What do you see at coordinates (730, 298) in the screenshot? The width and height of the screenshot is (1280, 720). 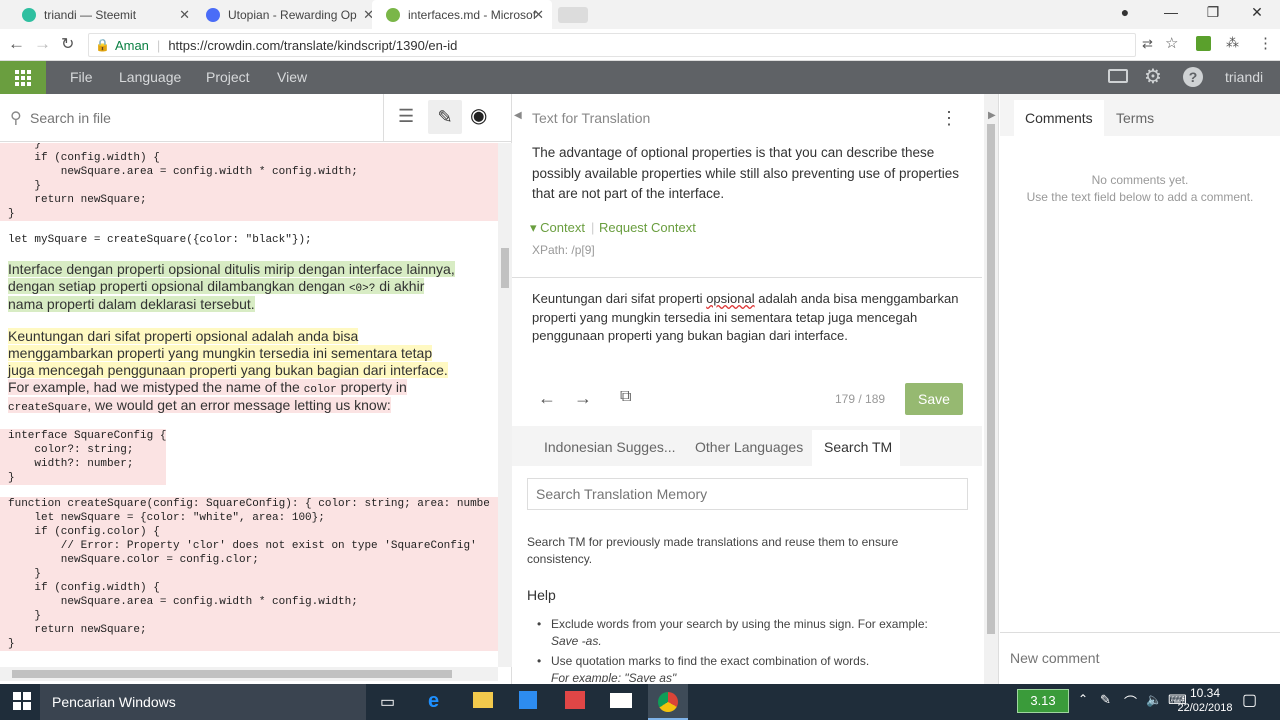 I see `spellcheck-error-word: opsional` at bounding box center [730, 298].